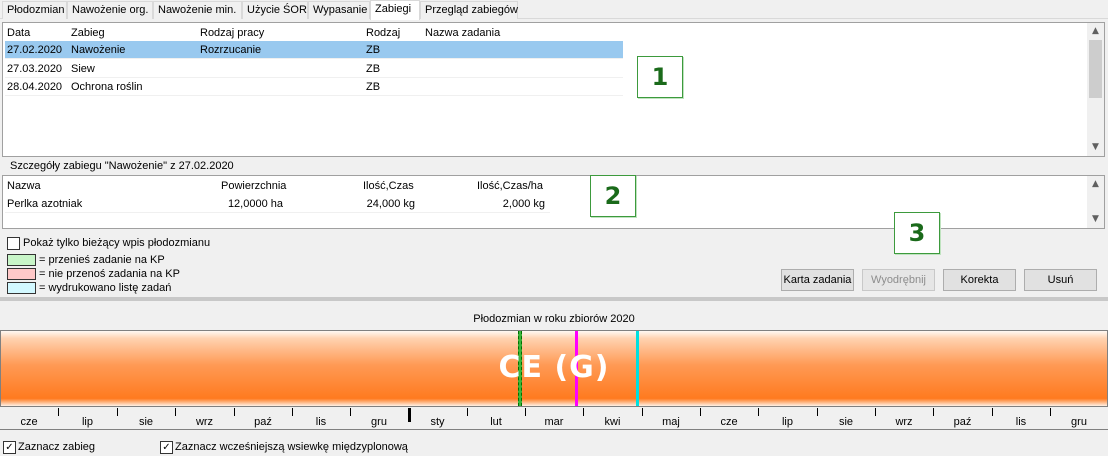 The width and height of the screenshot is (1108, 456). What do you see at coordinates (388, 186) in the screenshot?
I see `col-ilosc-czas: Ilość,Czas` at bounding box center [388, 186].